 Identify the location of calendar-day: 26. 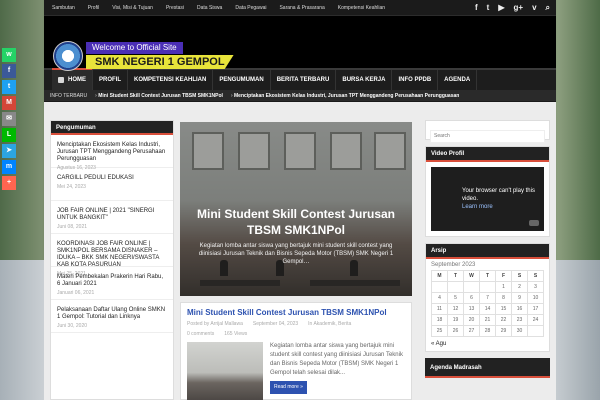
(455, 331).